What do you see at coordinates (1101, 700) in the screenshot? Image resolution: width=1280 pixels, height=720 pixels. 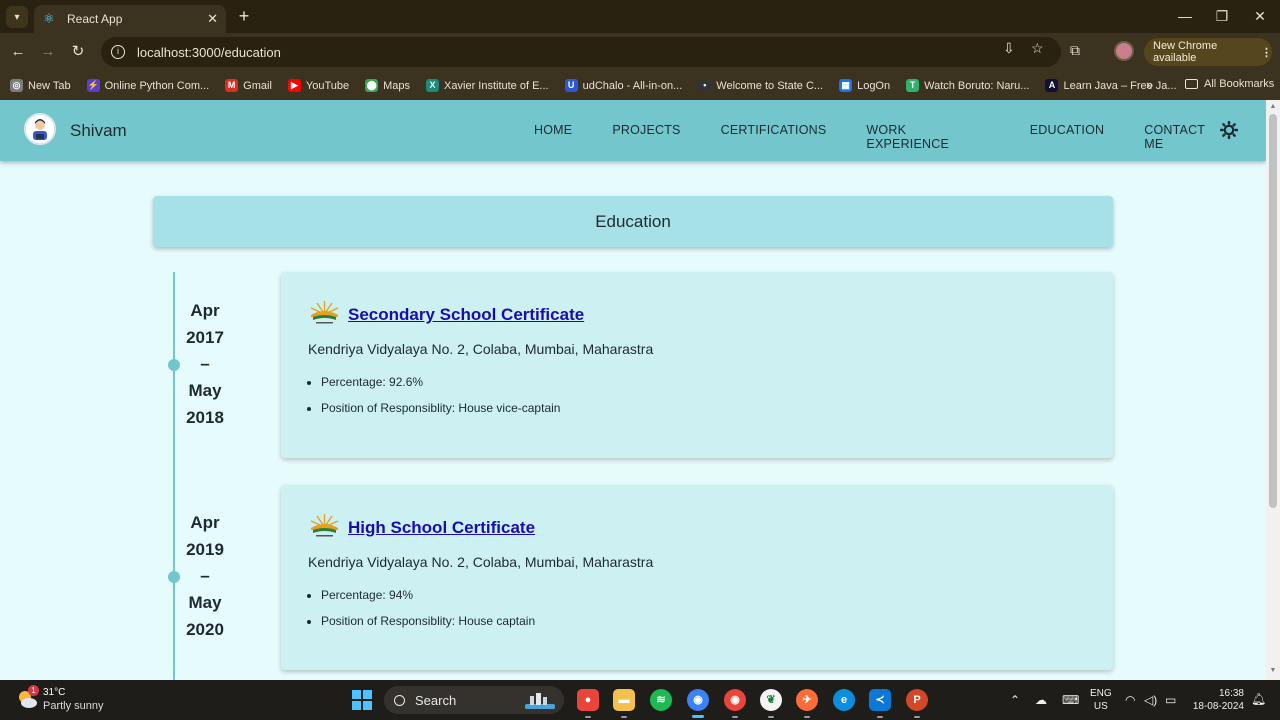 I see `language-indicator: ENG US` at bounding box center [1101, 700].